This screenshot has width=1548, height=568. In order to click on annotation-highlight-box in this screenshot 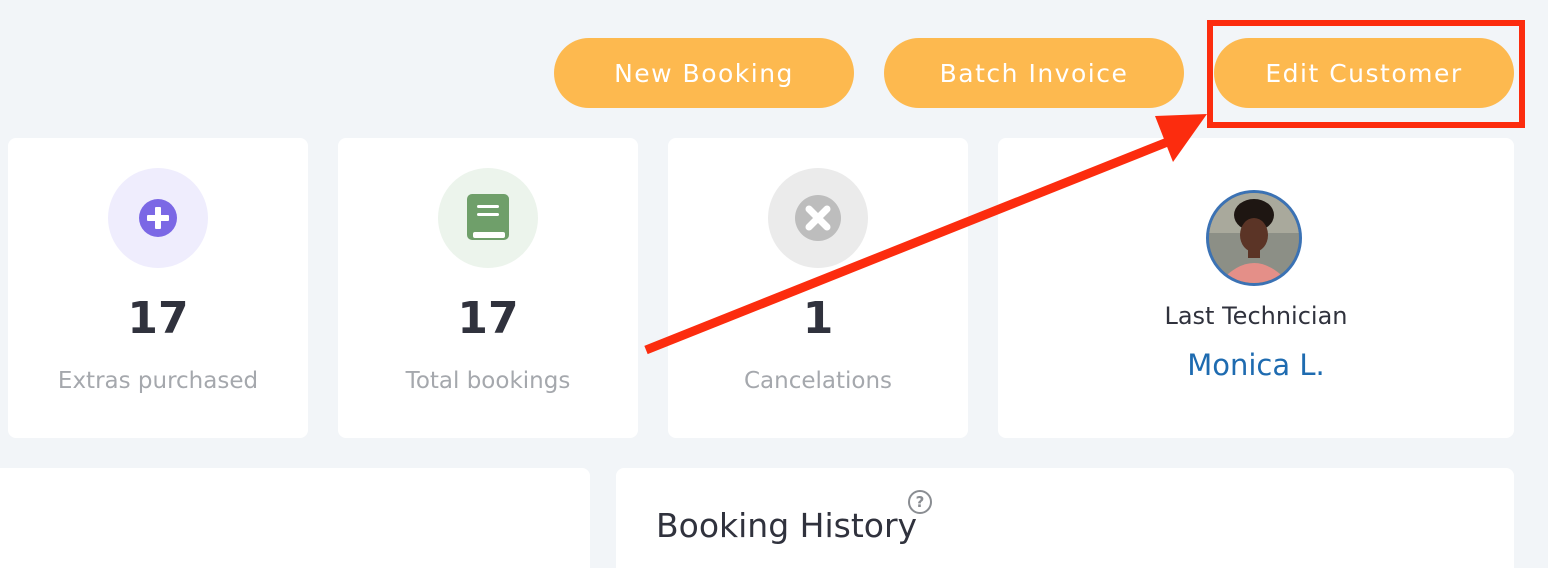, I will do `click(1366, 74)`.